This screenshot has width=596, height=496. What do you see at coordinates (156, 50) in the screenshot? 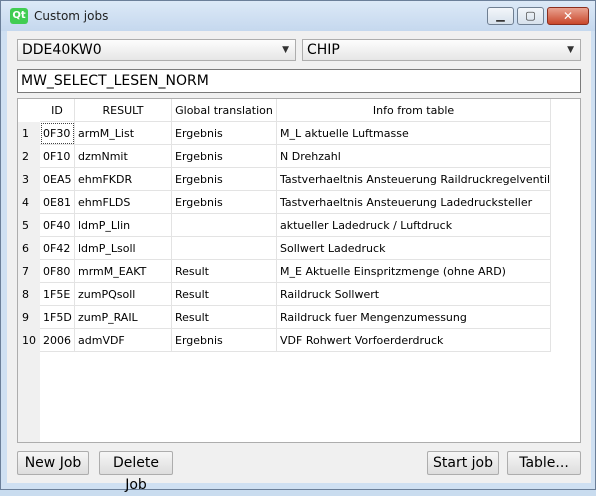
I see `ecu-select: DDE40KW0 ▼` at bounding box center [156, 50].